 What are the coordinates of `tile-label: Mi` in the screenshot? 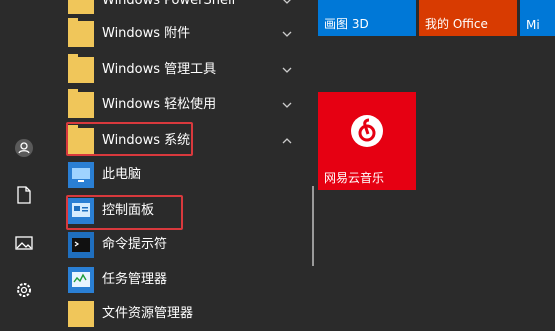 It's located at (533, 25).